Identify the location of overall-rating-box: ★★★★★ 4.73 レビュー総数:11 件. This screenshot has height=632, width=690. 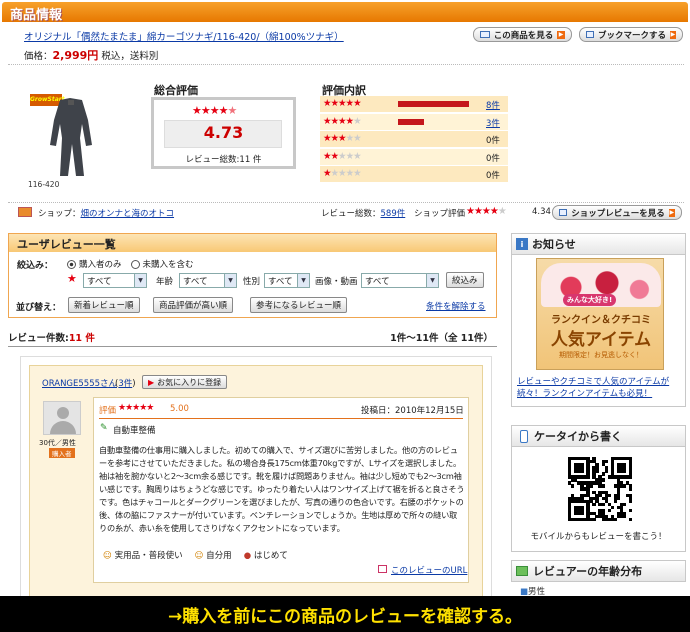
(223, 133).